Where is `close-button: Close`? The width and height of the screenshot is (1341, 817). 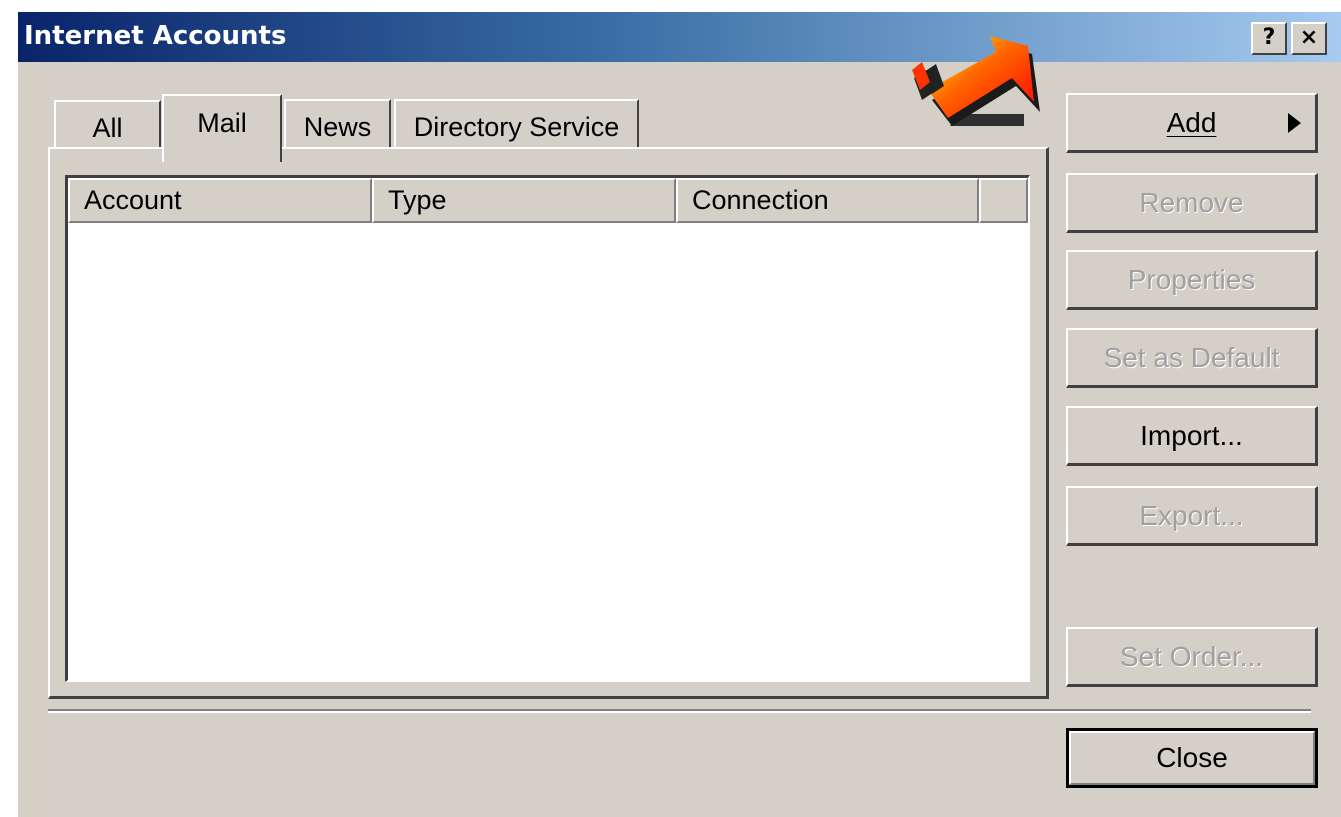
close-button: Close is located at coordinates (1192, 758).